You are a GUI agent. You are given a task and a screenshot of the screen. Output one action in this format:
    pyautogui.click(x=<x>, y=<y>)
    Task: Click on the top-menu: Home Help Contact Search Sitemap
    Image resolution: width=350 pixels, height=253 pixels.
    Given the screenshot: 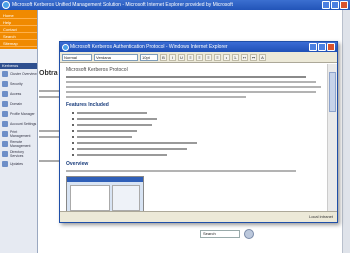 What is the action you would take?
    pyautogui.click(x=18, y=29)
    